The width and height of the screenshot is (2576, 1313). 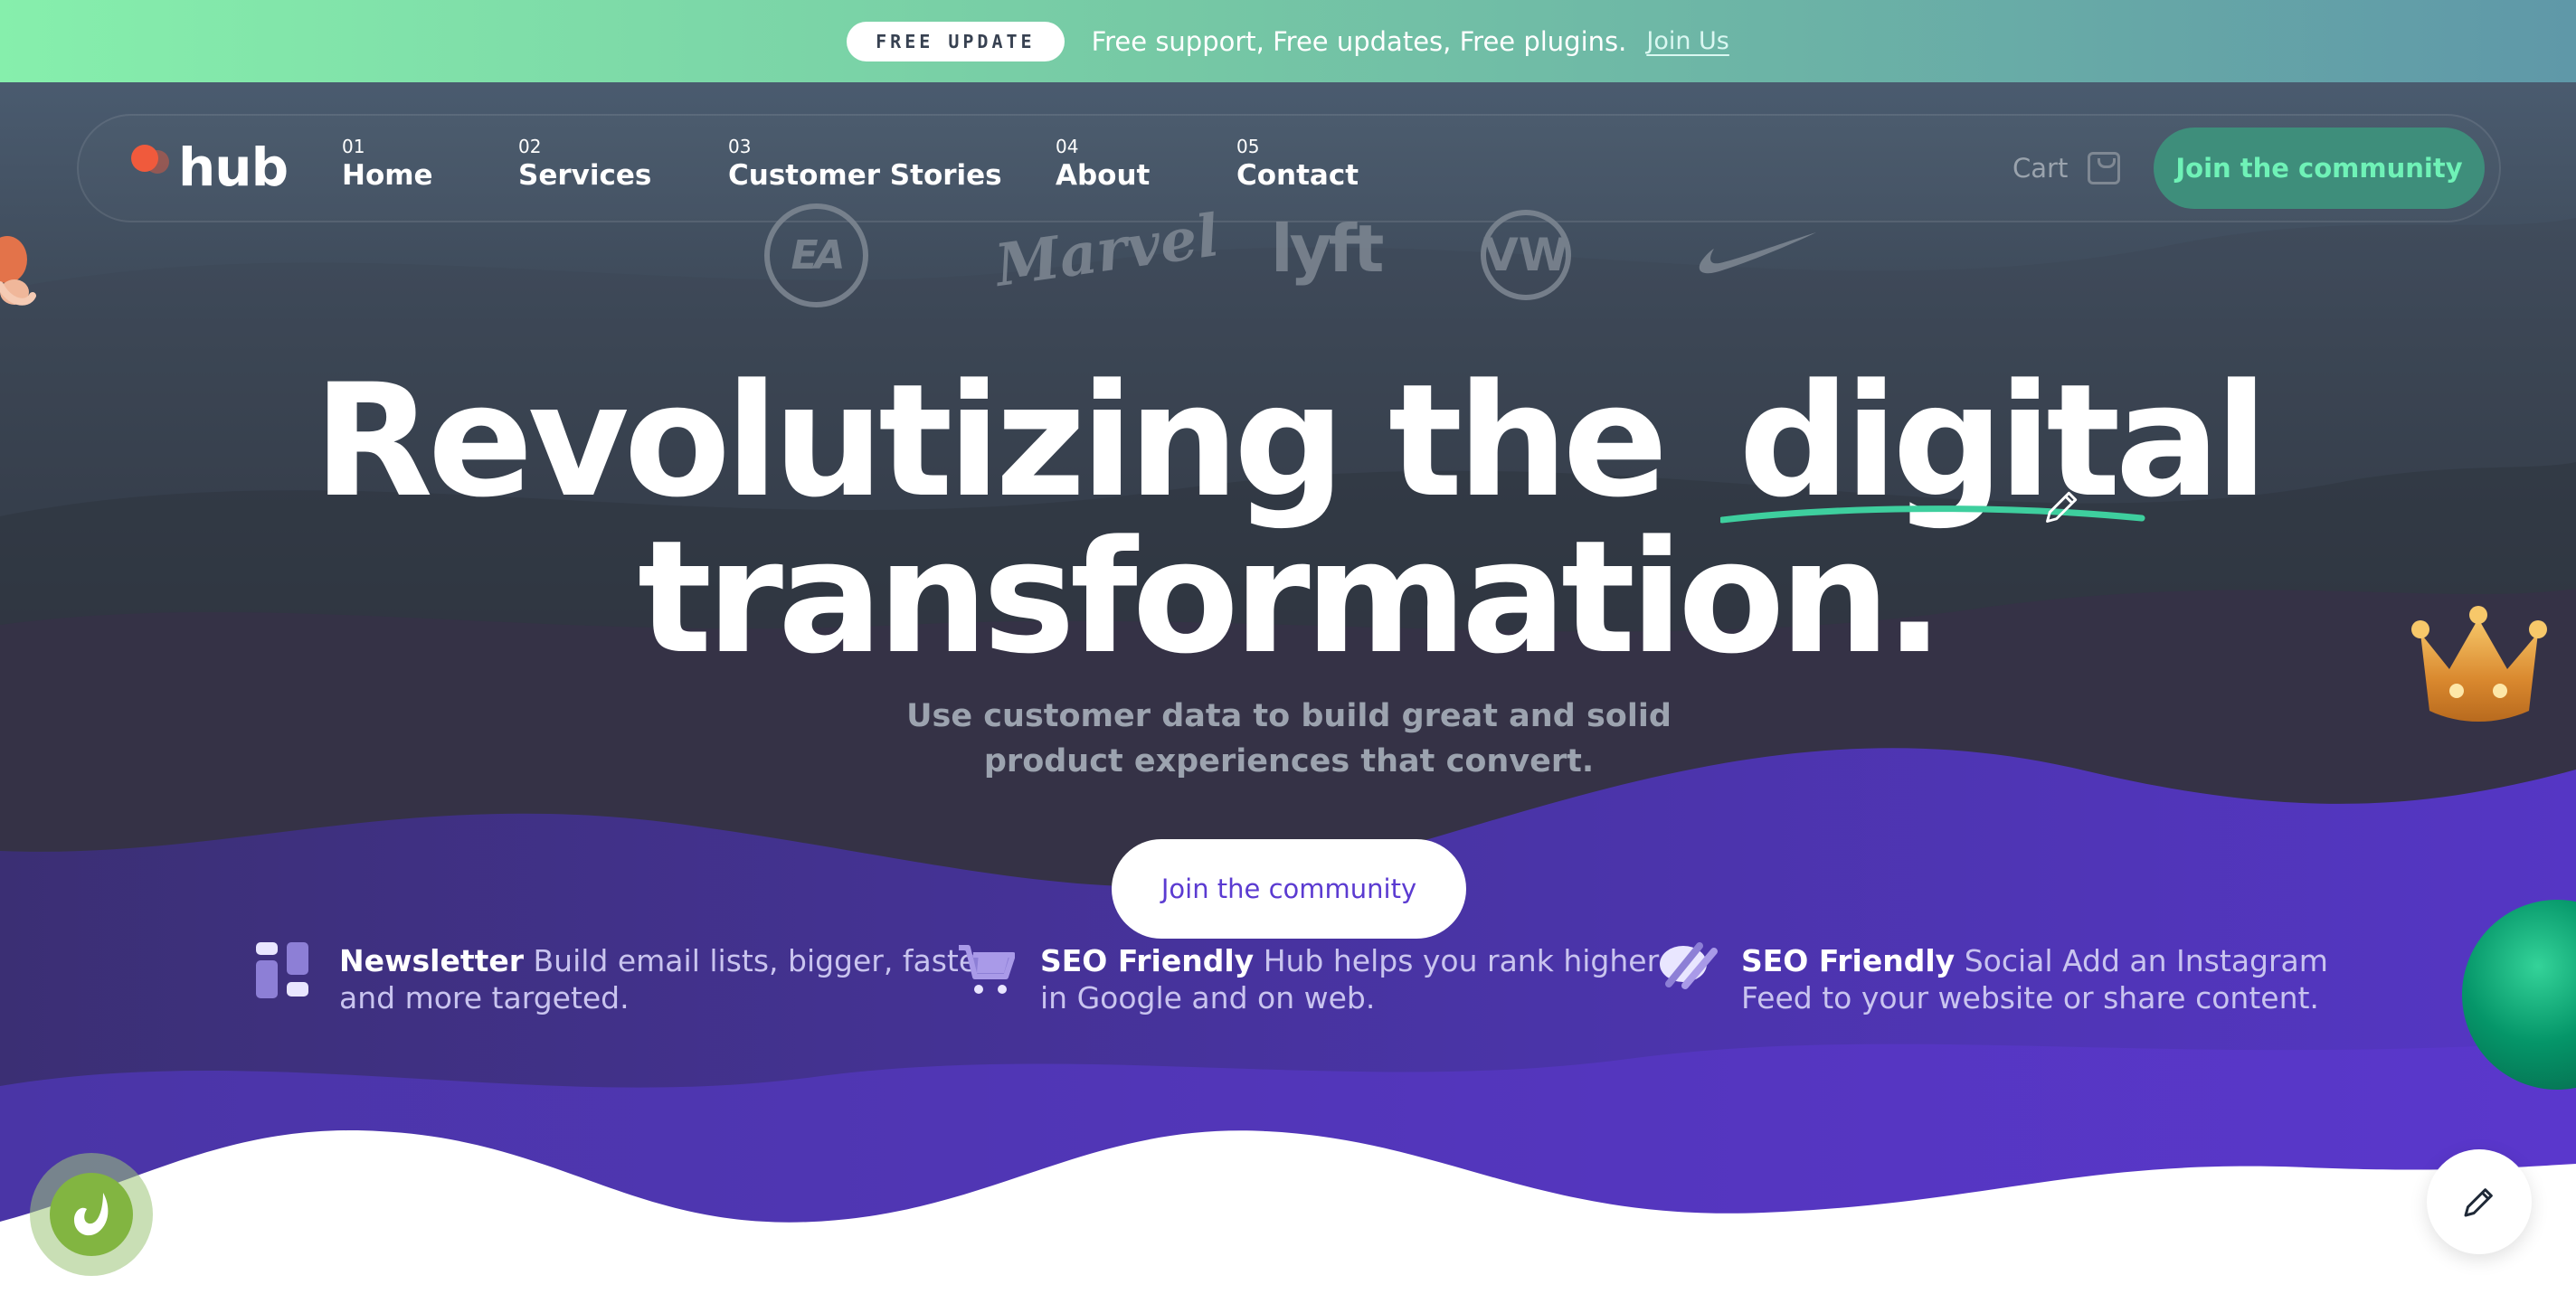 What do you see at coordinates (1103, 175) in the screenshot?
I see `nav-label: About` at bounding box center [1103, 175].